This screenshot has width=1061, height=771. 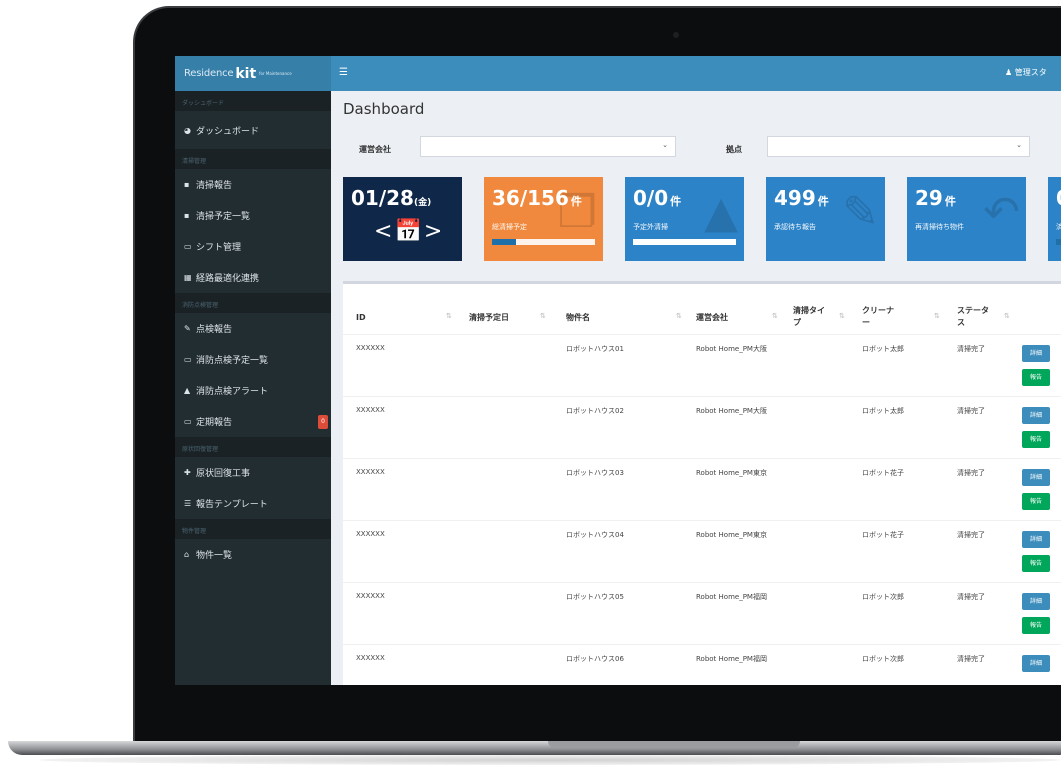 What do you see at coordinates (253, 130) in the screenshot?
I see `sidebar-item: ◕ ダッシュボード` at bounding box center [253, 130].